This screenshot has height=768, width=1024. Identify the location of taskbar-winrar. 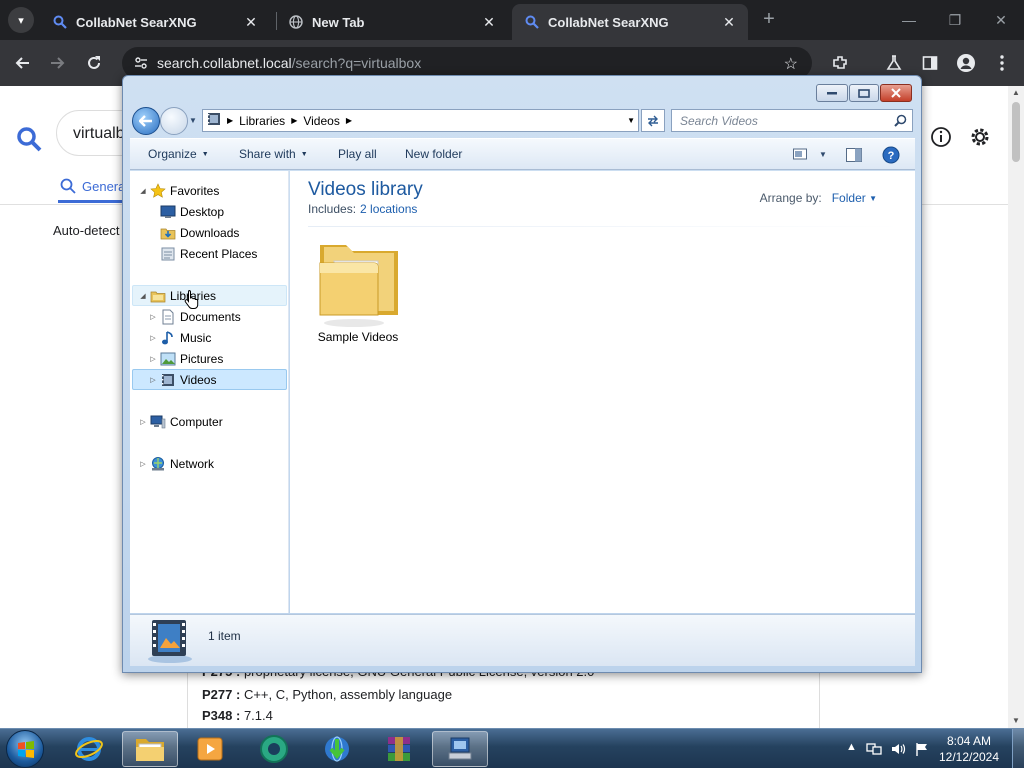
(399, 749).